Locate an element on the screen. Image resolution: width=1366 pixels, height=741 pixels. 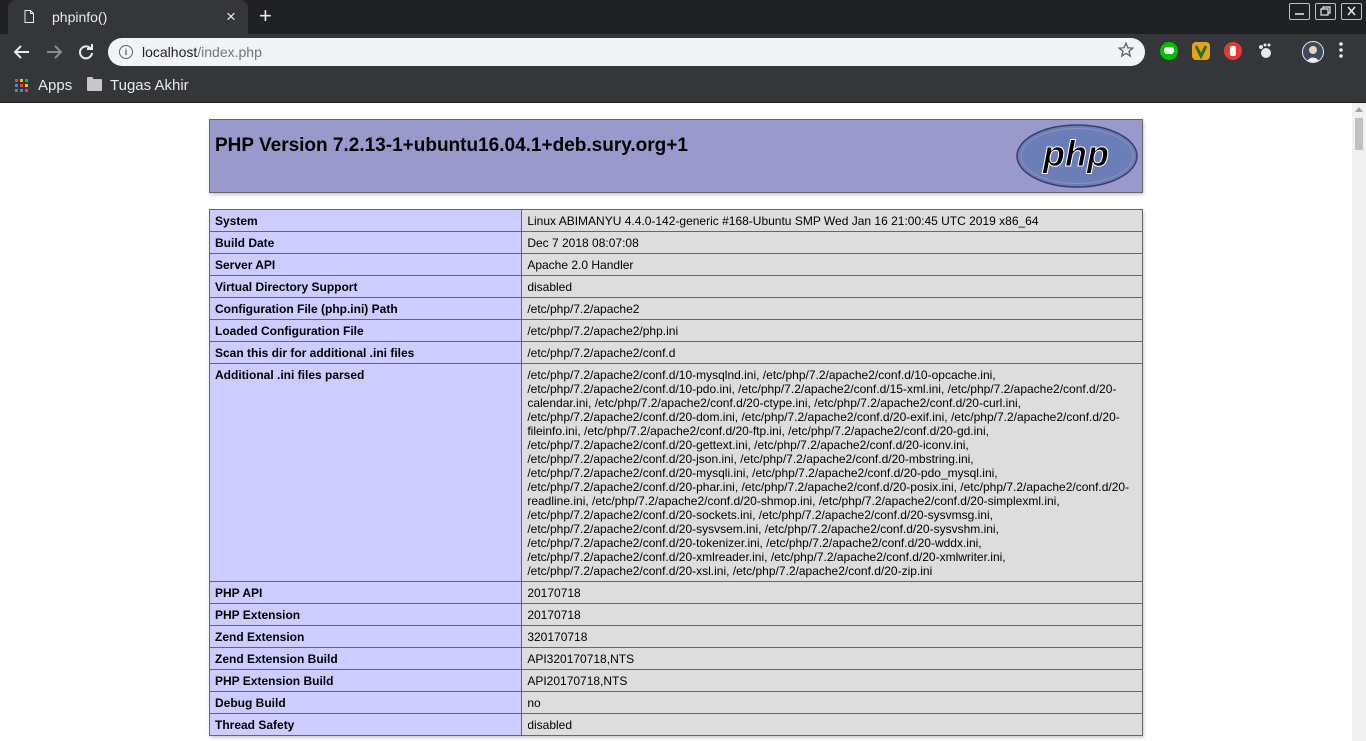
arrow-right-icon is located at coordinates (55, 52).